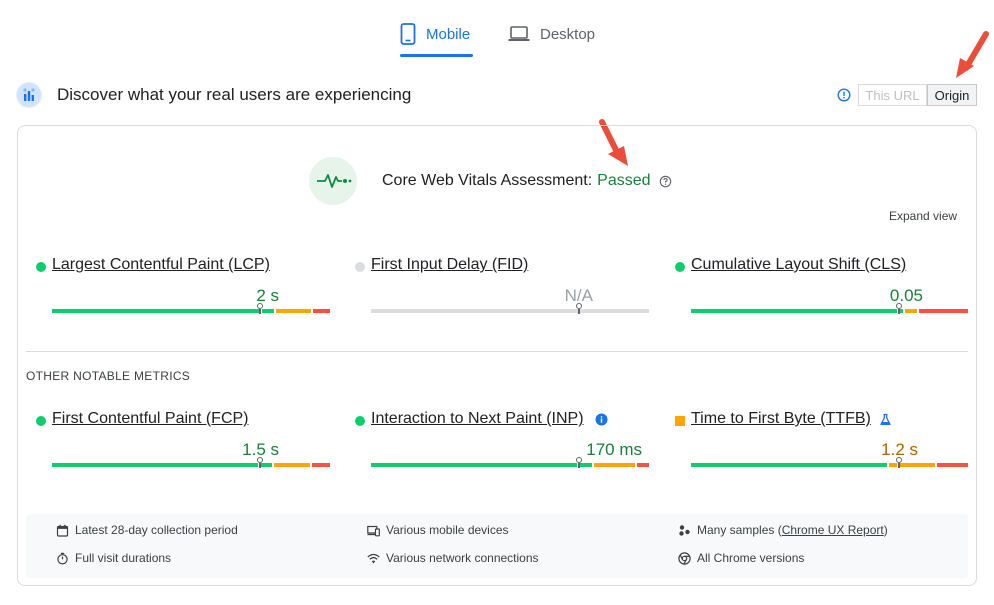 The height and width of the screenshot is (605, 994). Describe the element at coordinates (892, 95) in the screenshot. I see `scope-this-url-button: This URL` at that location.